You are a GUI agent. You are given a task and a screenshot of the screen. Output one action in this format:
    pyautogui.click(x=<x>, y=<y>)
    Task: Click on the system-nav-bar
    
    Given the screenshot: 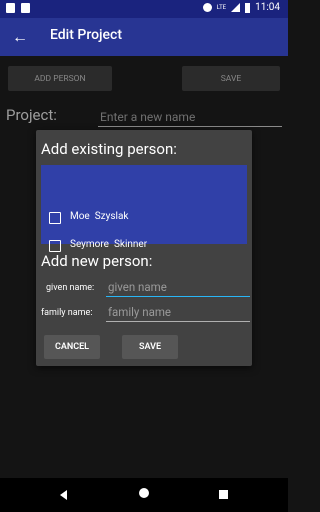 What is the action you would take?
    pyautogui.click(x=144, y=495)
    